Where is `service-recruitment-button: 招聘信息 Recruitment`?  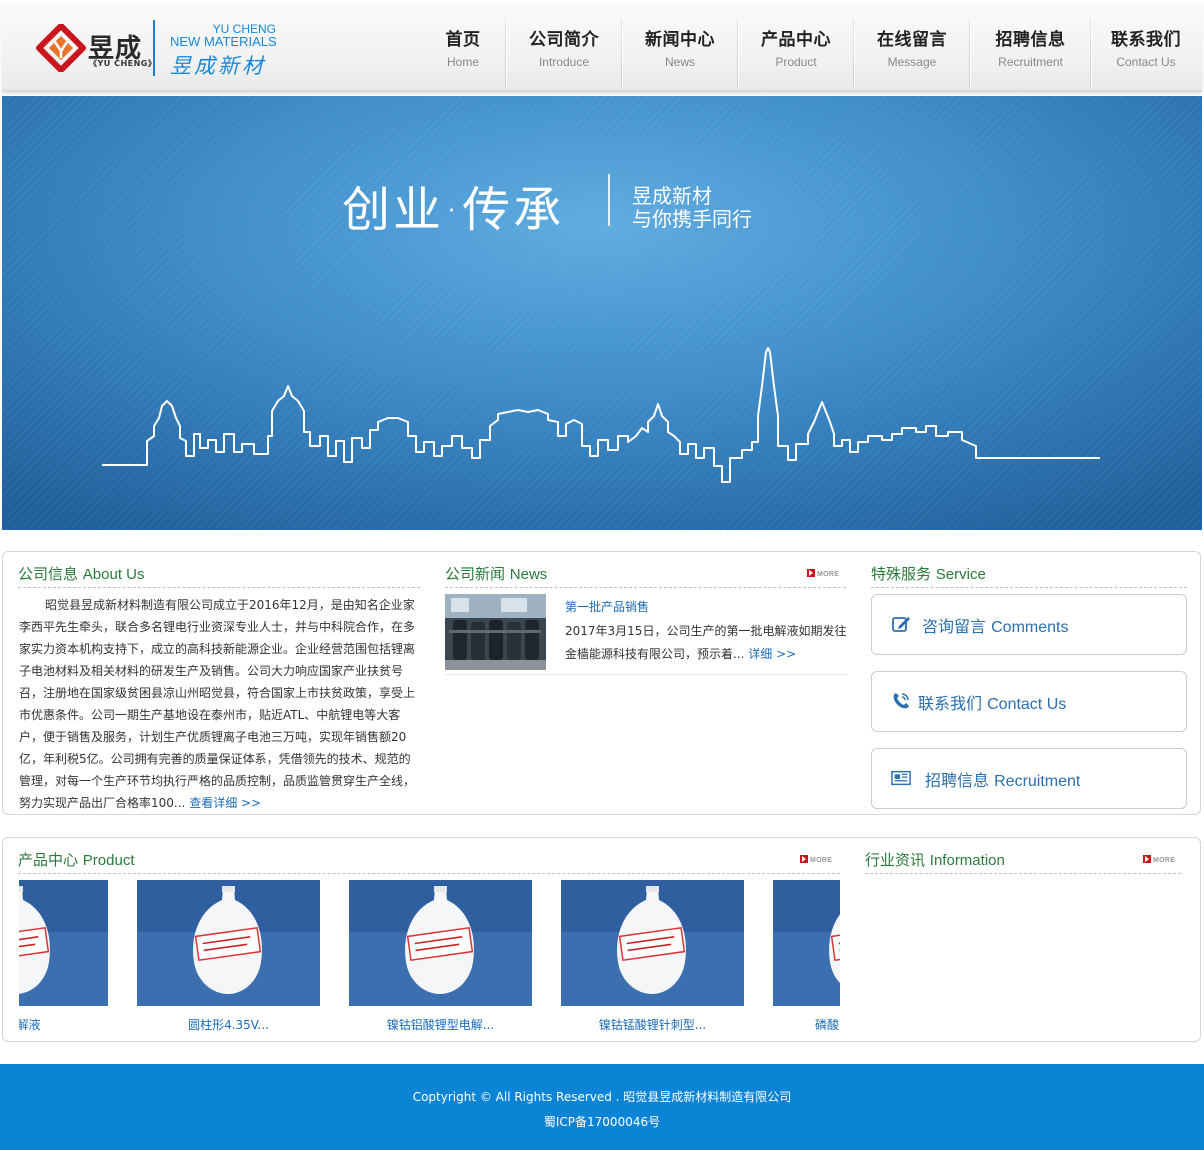
service-recruitment-button: 招聘信息 Recruitment is located at coordinates (1029, 778).